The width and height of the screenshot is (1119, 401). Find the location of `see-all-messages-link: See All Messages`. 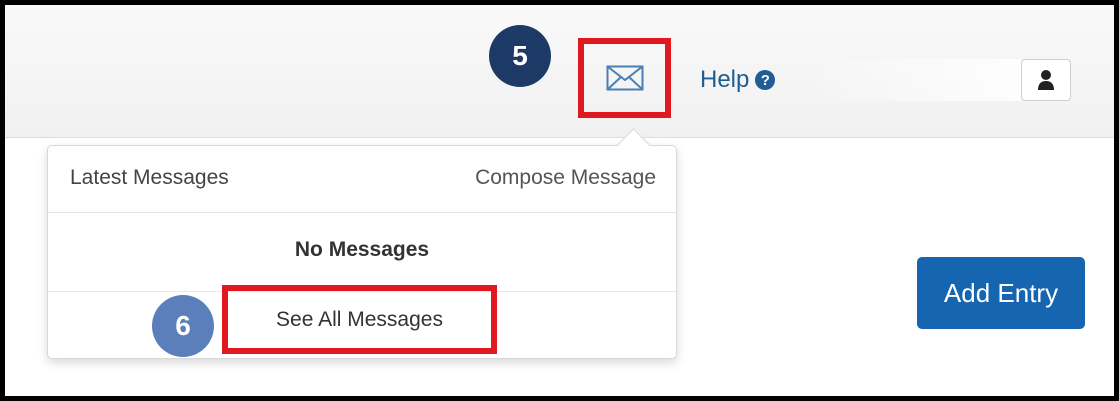

see-all-messages-link: See All Messages is located at coordinates (359, 319).